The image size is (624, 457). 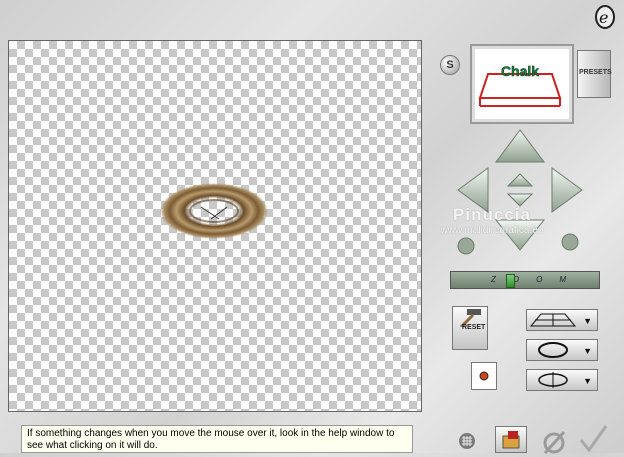 I want to click on chalk-preview-icon: Chalk, so click(x=520, y=85).